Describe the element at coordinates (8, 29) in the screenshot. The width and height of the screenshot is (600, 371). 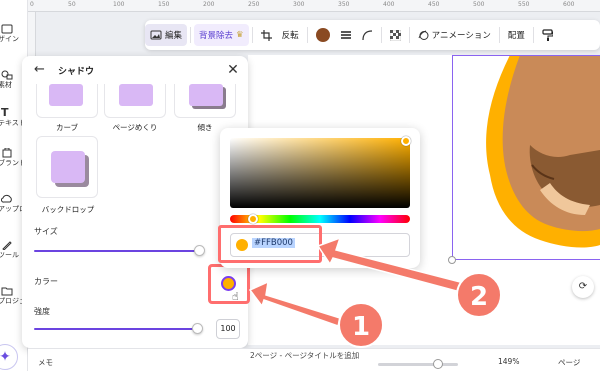
I see `template-icon` at that location.